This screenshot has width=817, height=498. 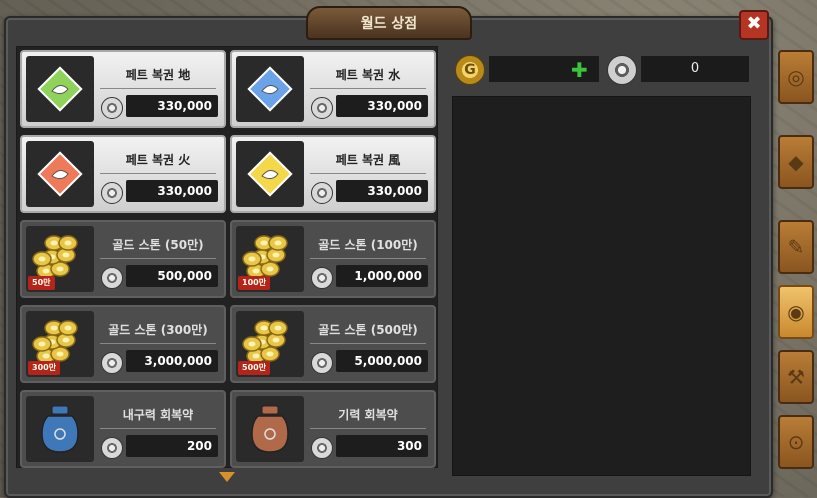 I want to click on shop-item: 내구력 회복약 200, so click(x=123, y=429).